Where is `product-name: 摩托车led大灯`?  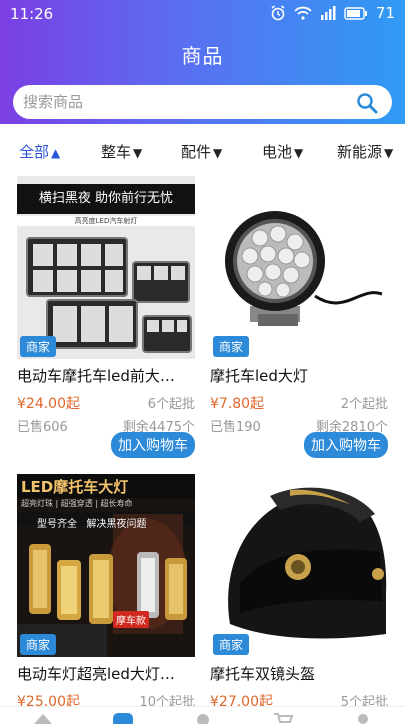 product-name: 摩托车led大灯 is located at coordinates (299, 375).